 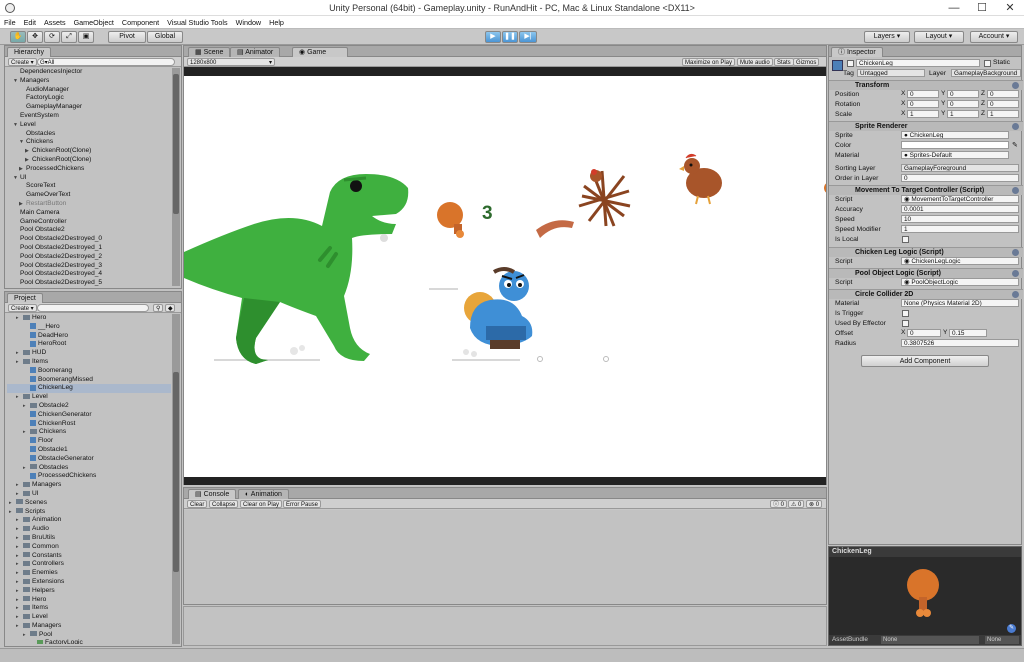 What do you see at coordinates (69, 37) in the screenshot?
I see `scale-tool-icon: ⤢` at bounding box center [69, 37].